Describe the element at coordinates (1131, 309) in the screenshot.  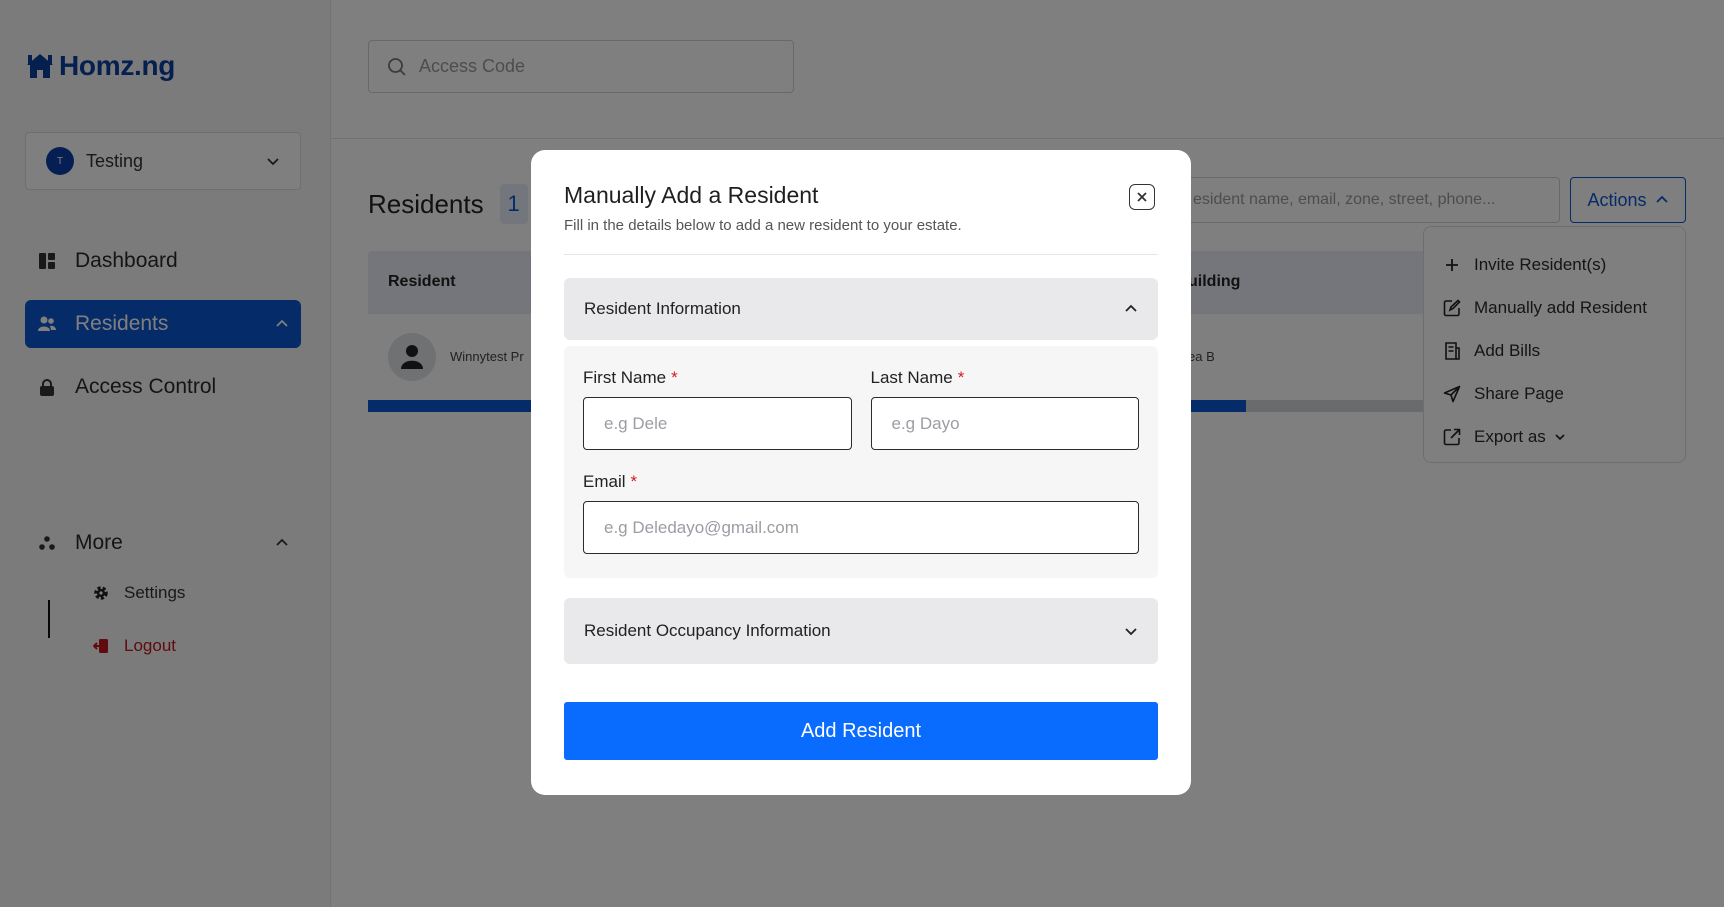
I see `chevron-up-icon` at that location.